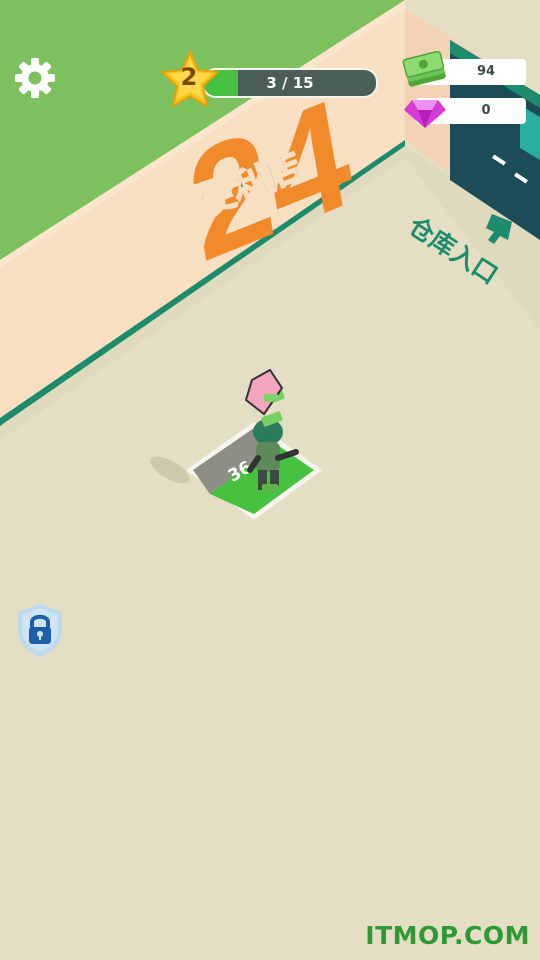 The image size is (540, 960). I want to click on watermark: ITMOP.COM, so click(447, 935).